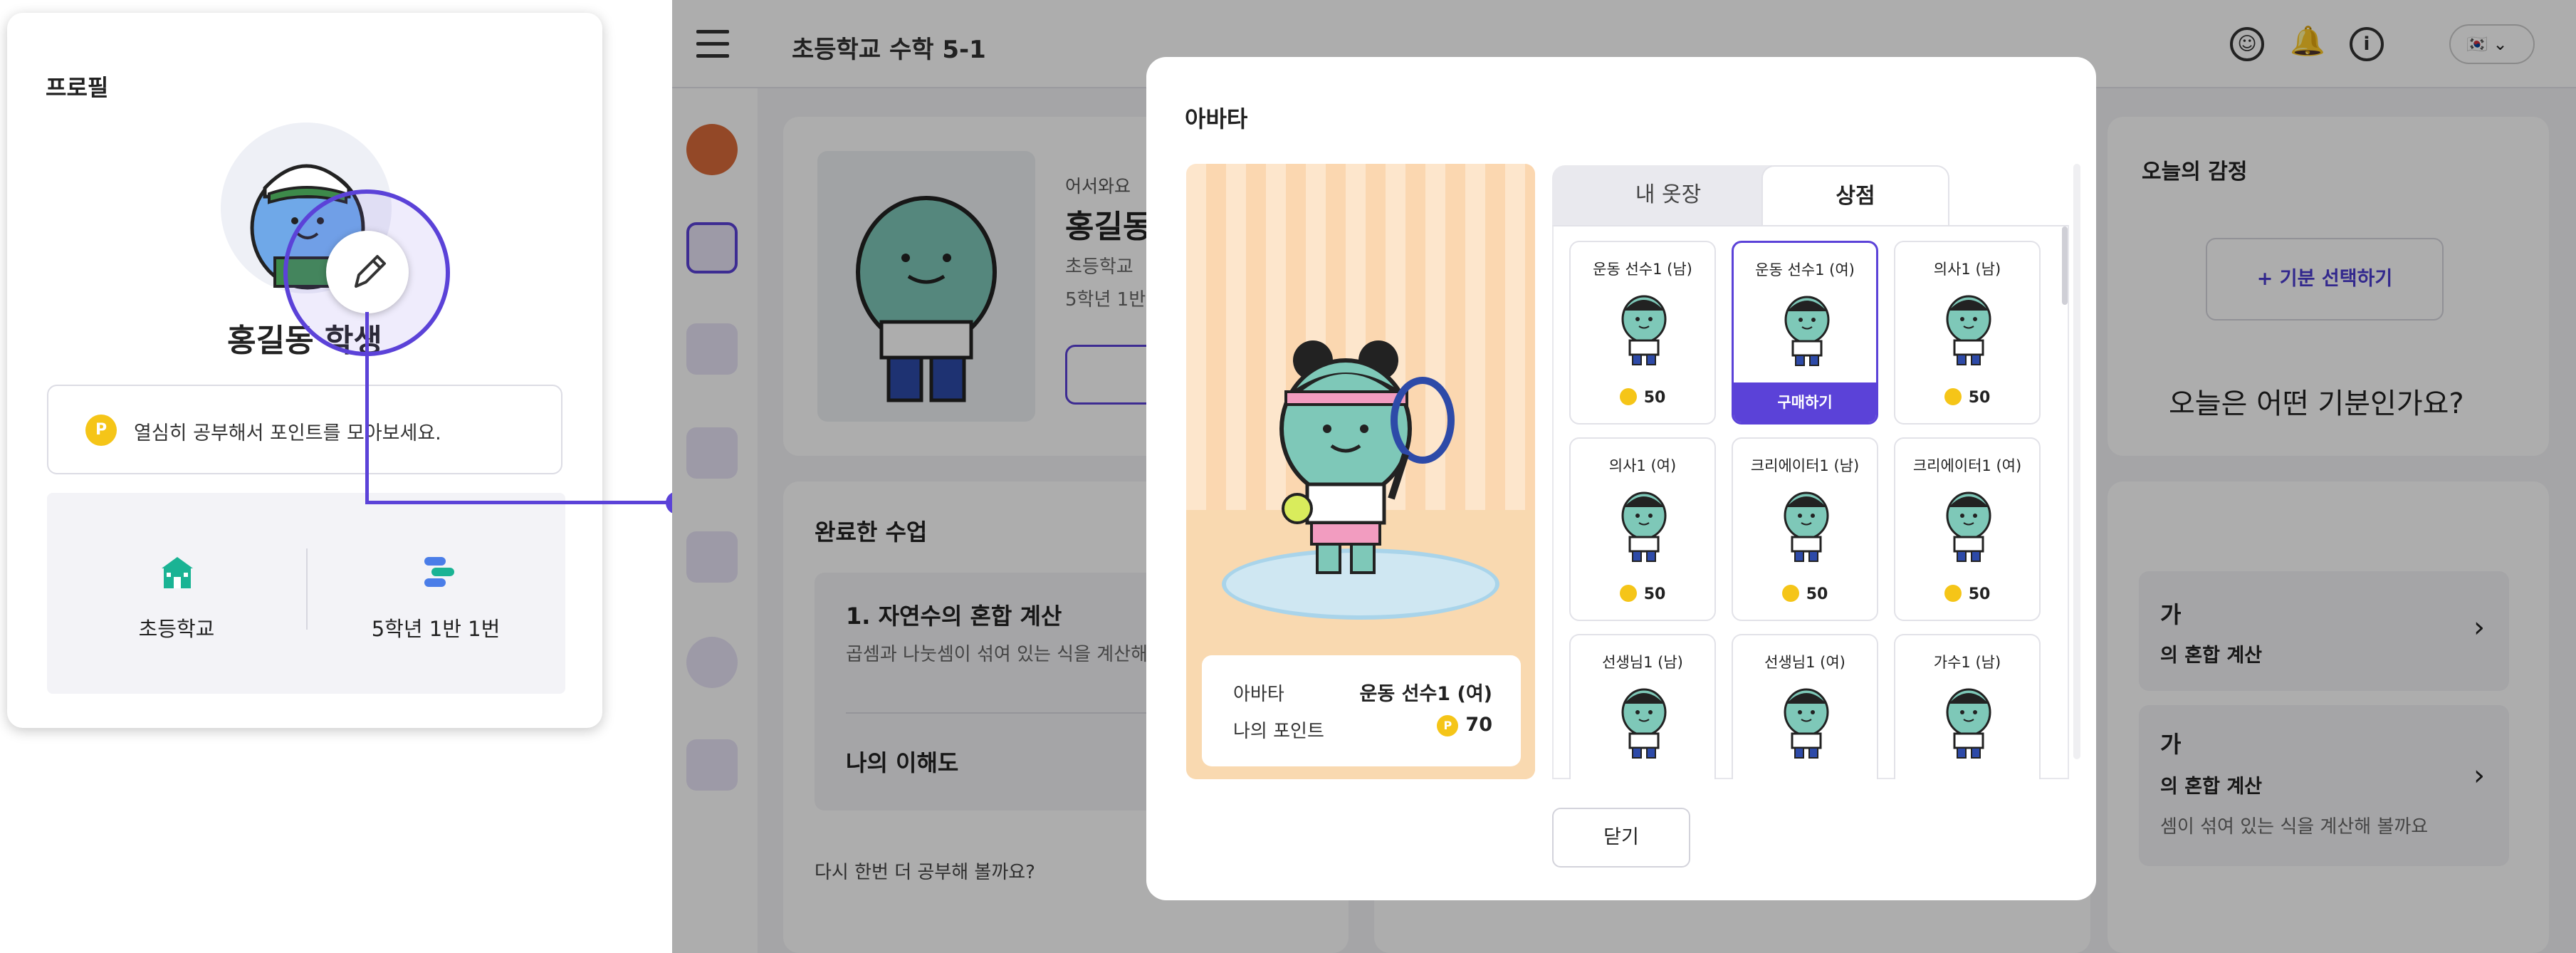 The image size is (2576, 953). I want to click on points-value-group: P 70, so click(1464, 725).